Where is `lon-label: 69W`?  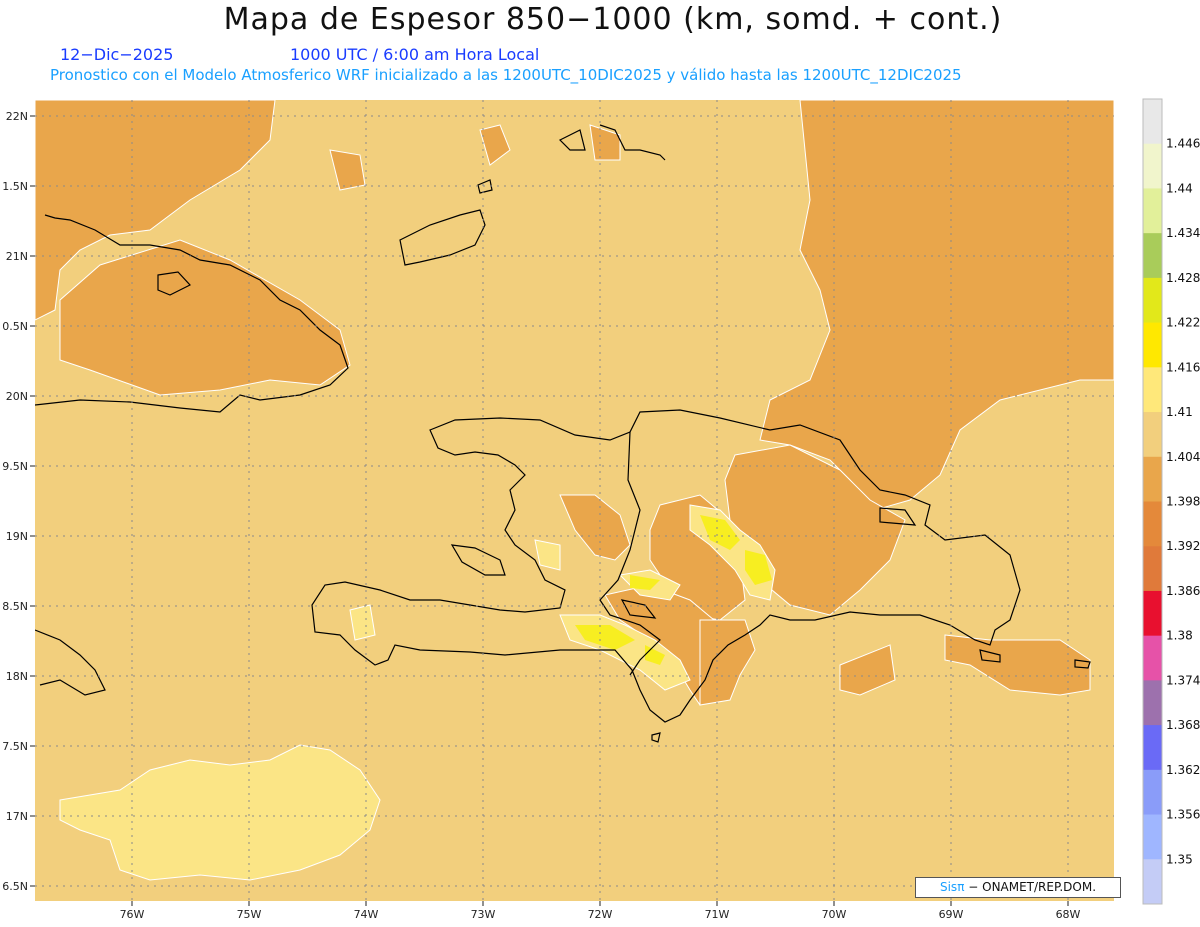 lon-label: 69W is located at coordinates (951, 914).